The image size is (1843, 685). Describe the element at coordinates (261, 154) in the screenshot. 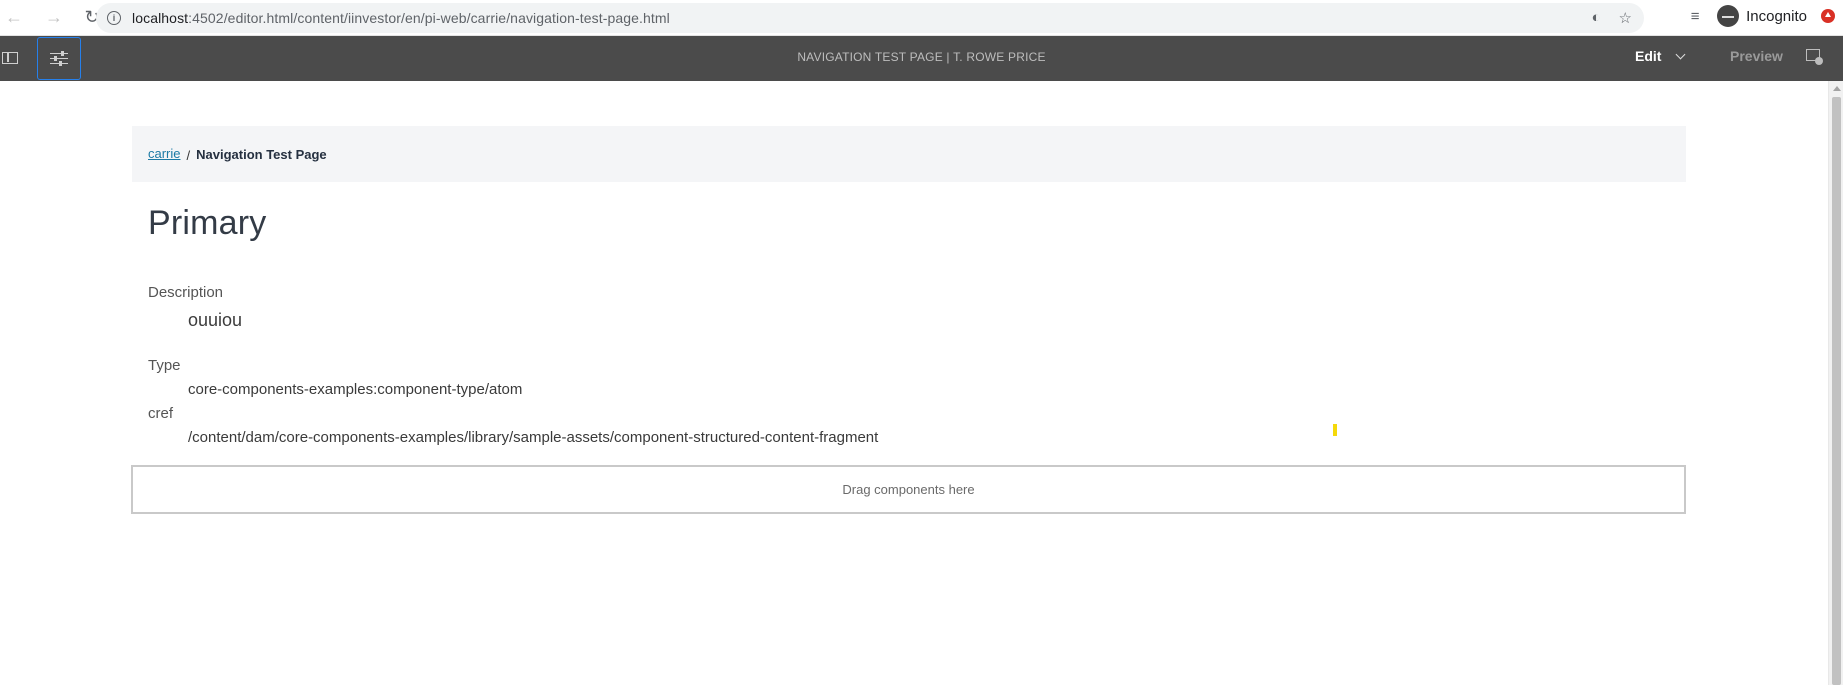

I see `breadcrumb-current: Navigation Test Page` at that location.